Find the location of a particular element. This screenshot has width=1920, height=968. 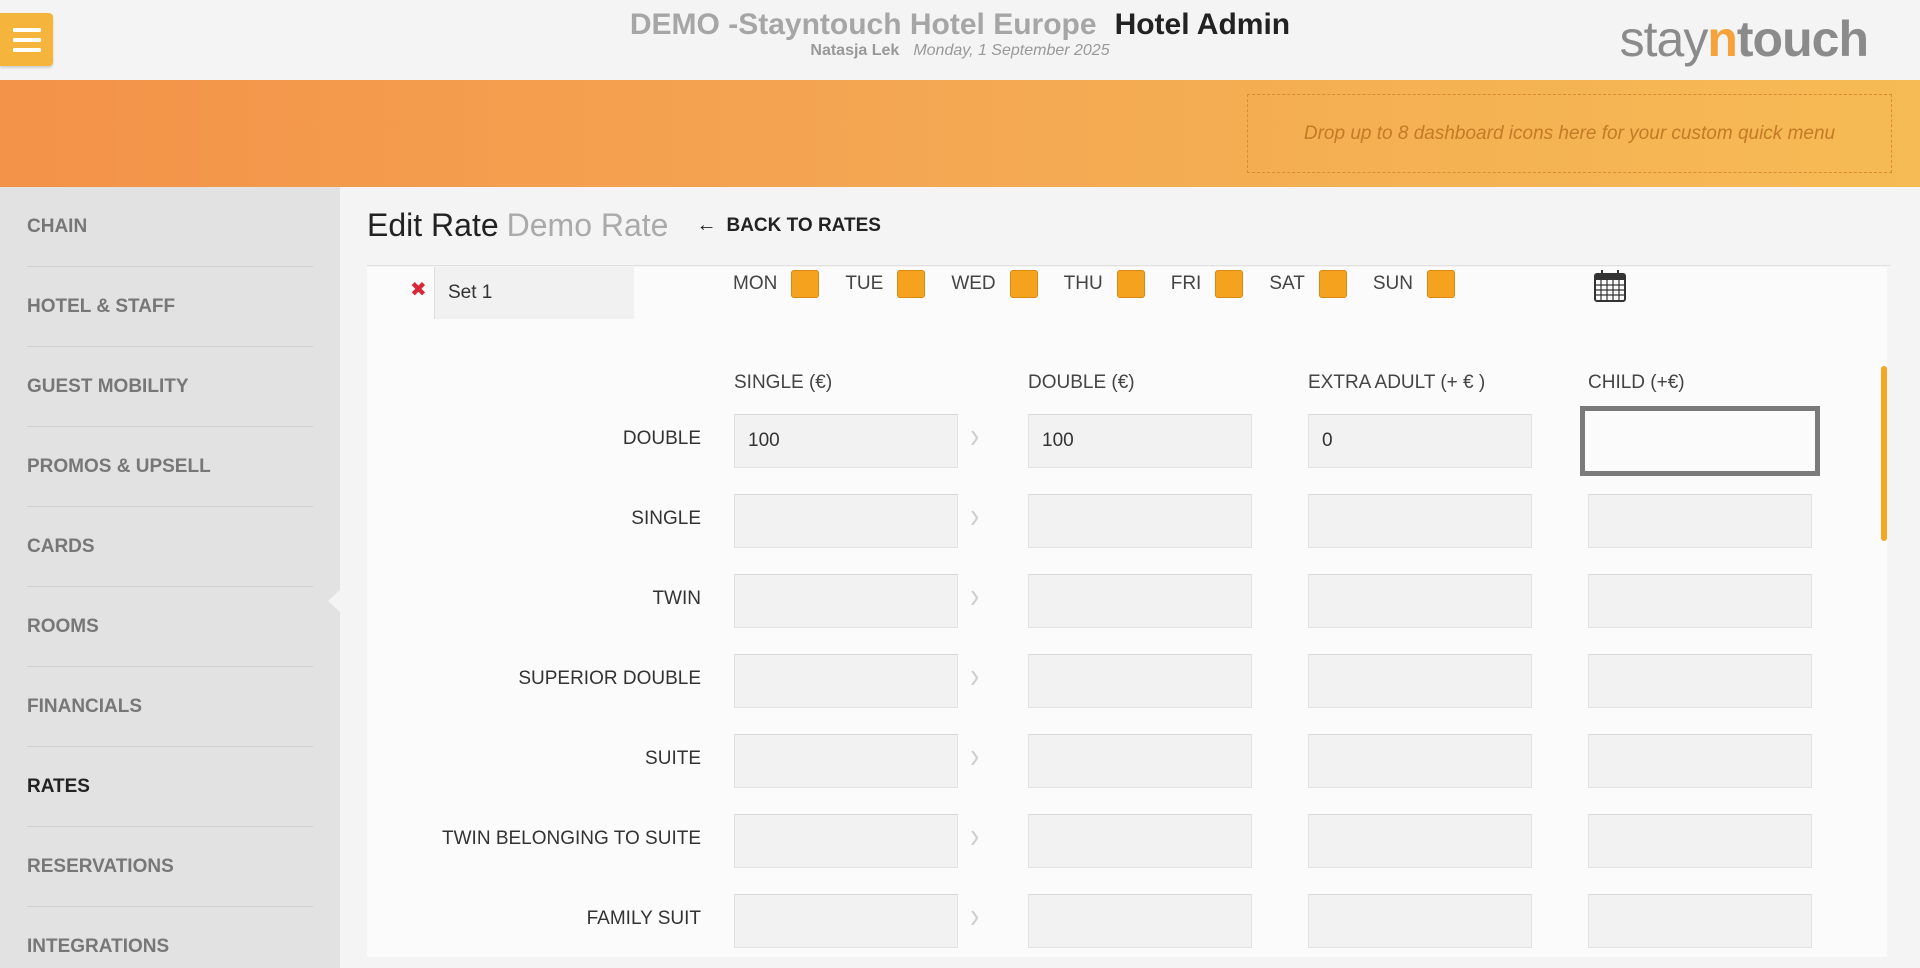

room-type-label: SUPERIOR DOUBLE is located at coordinates (609, 678).